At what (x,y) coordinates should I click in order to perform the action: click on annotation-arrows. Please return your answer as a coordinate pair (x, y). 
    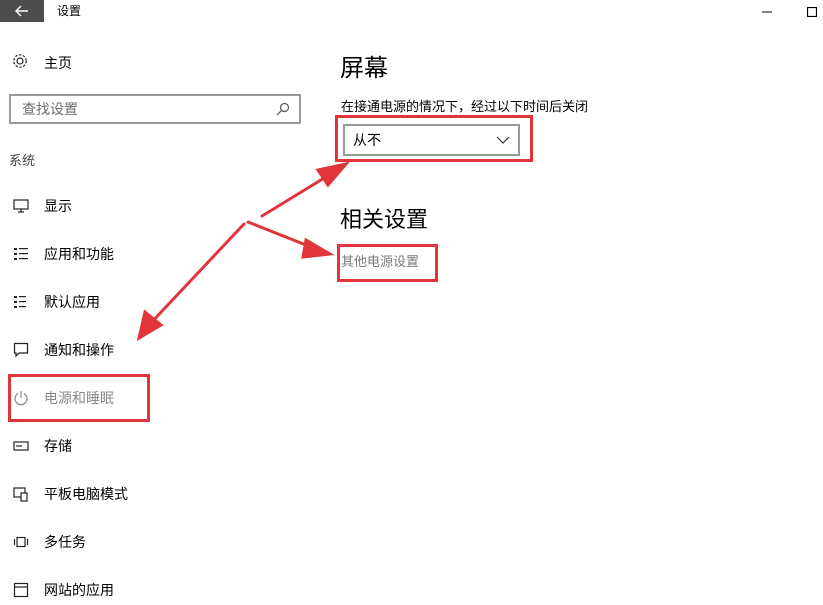
    Looking at the image, I should click on (243, 251).